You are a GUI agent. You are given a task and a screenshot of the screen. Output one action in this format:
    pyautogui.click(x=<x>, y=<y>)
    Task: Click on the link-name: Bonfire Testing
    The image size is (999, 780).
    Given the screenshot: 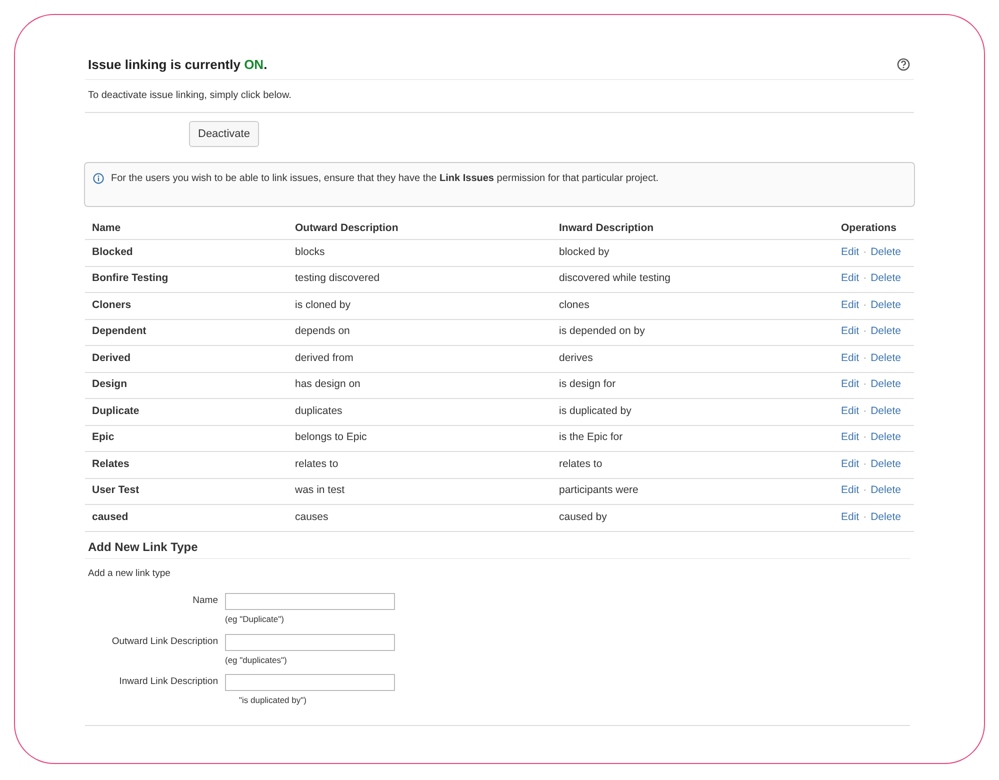 What is the action you would take?
    pyautogui.click(x=131, y=278)
    